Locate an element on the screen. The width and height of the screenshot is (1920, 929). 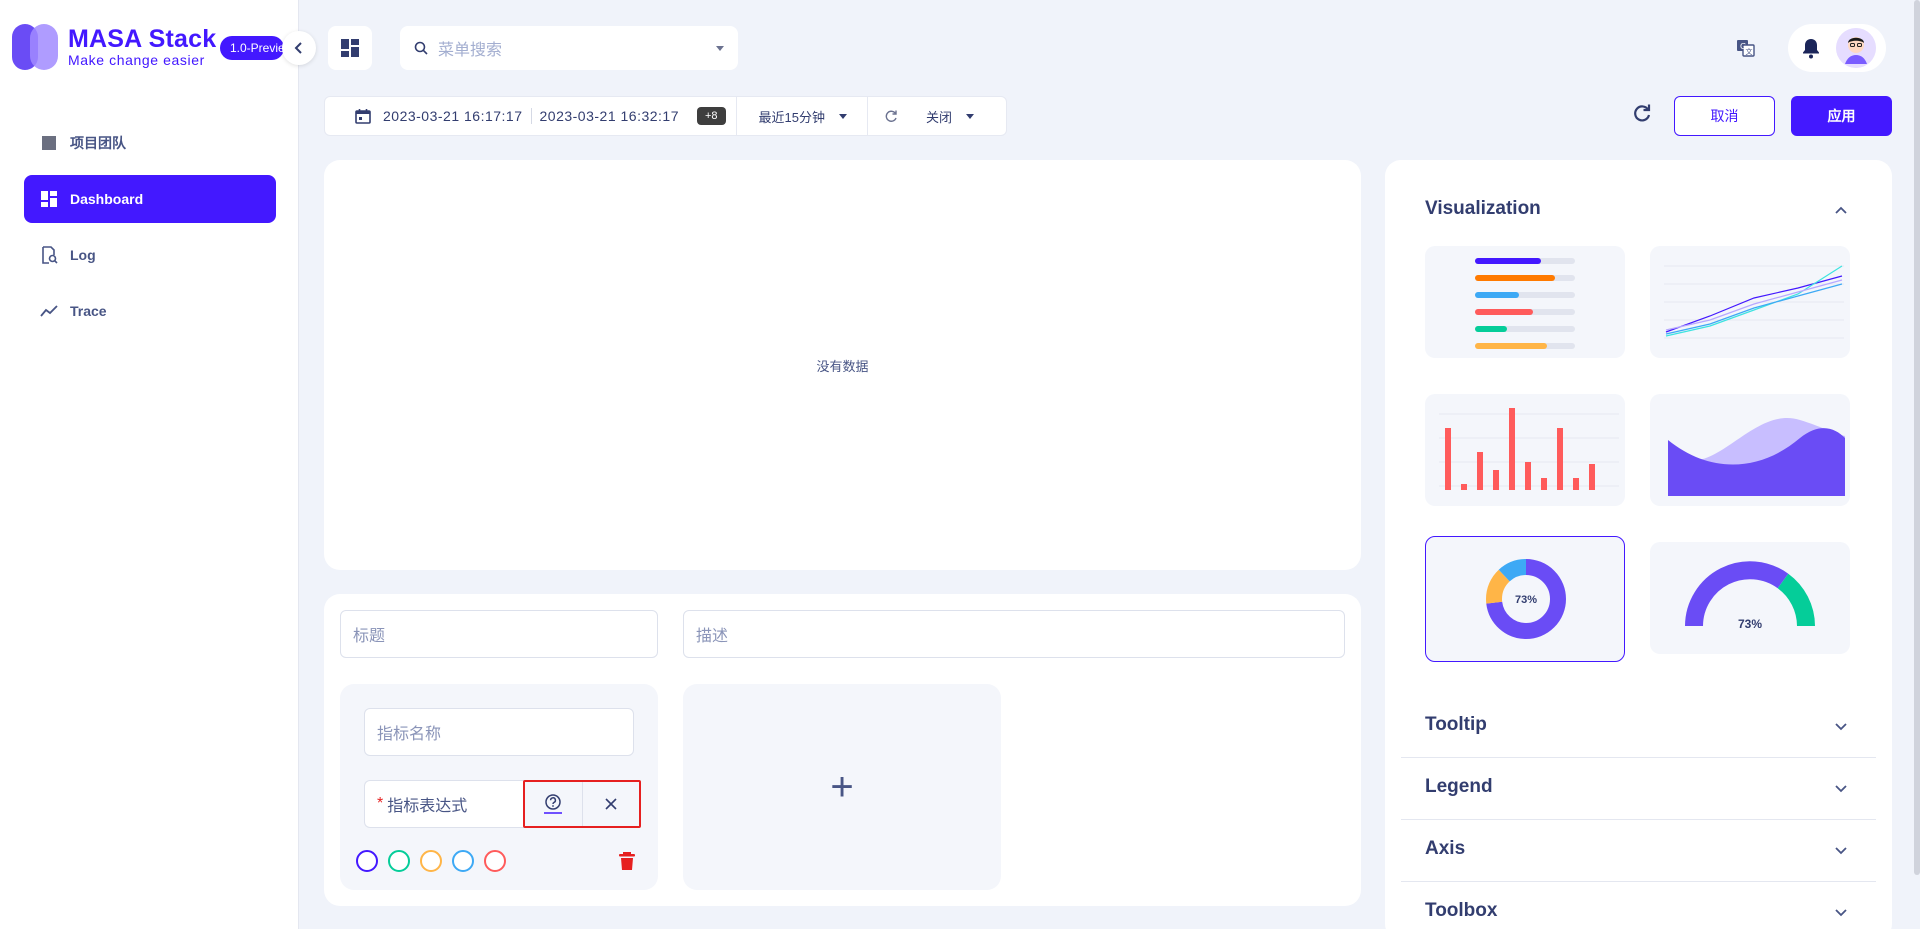
gauge-chart-thumbnail: 73% is located at coordinates (1750, 596).